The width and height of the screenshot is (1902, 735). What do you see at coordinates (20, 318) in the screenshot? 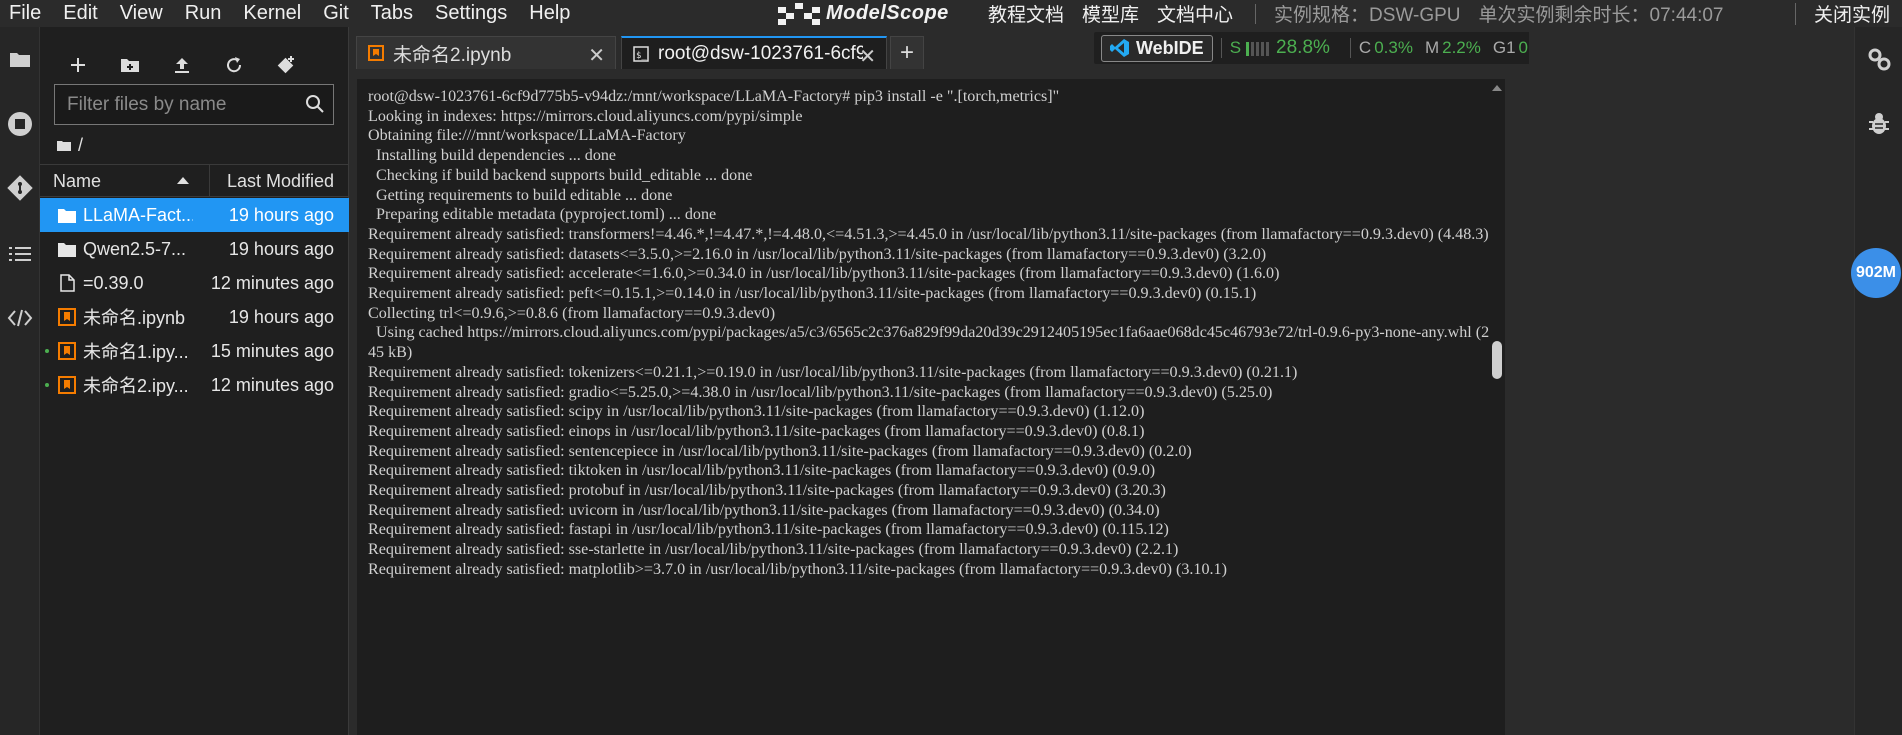
I see `code-icon` at bounding box center [20, 318].